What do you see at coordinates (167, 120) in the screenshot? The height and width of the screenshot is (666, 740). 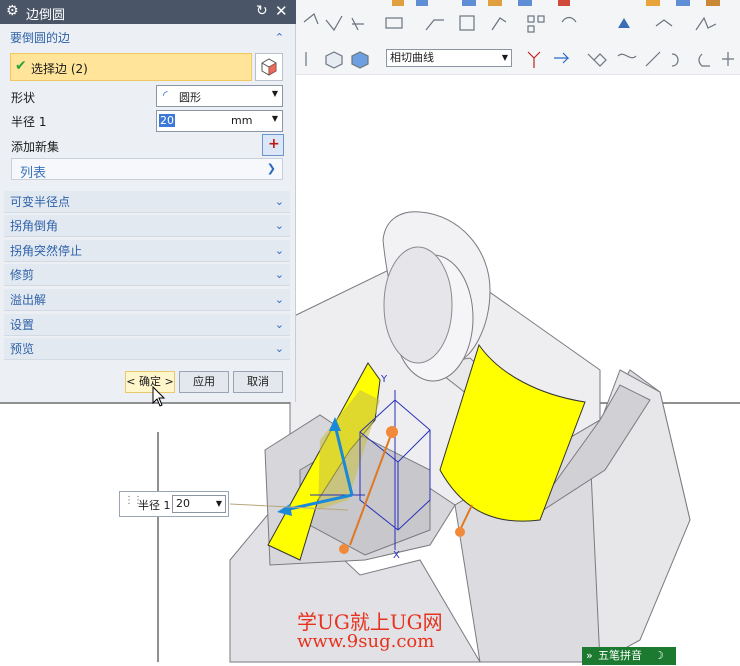 I see `radius-value: 20` at bounding box center [167, 120].